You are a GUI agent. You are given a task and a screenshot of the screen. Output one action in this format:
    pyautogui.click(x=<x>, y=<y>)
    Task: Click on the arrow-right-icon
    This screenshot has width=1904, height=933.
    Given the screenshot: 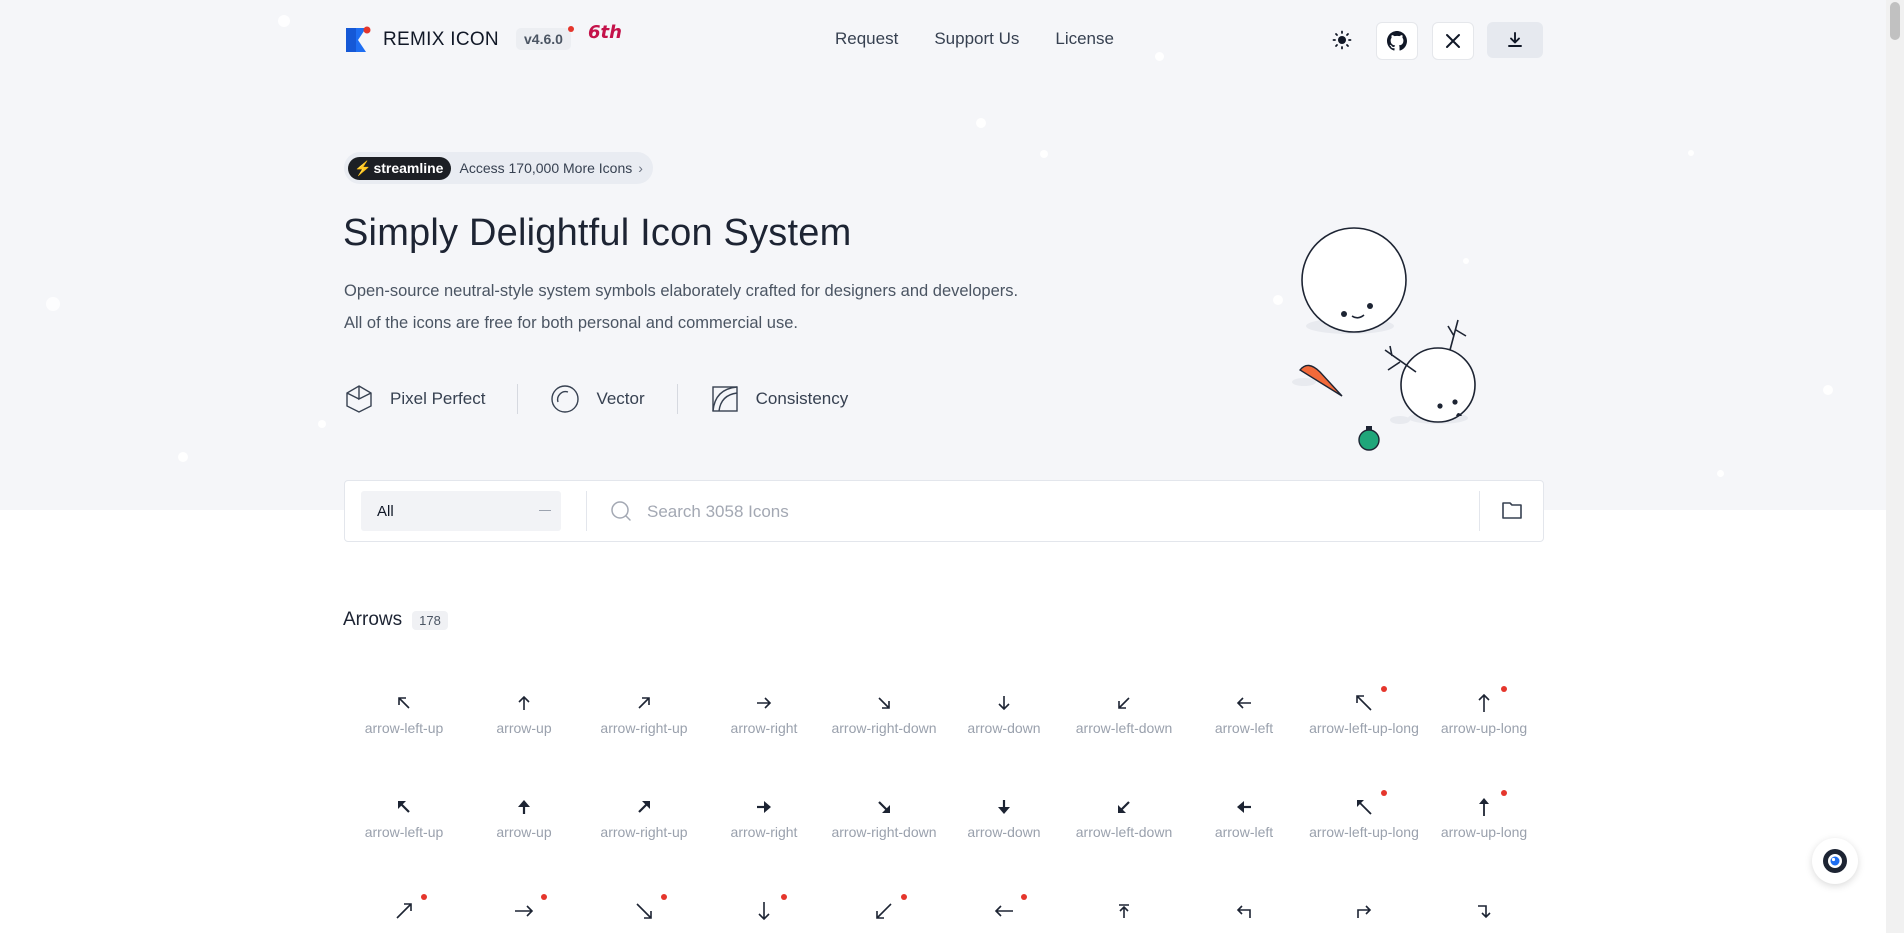 What is the action you would take?
    pyautogui.click(x=764, y=703)
    